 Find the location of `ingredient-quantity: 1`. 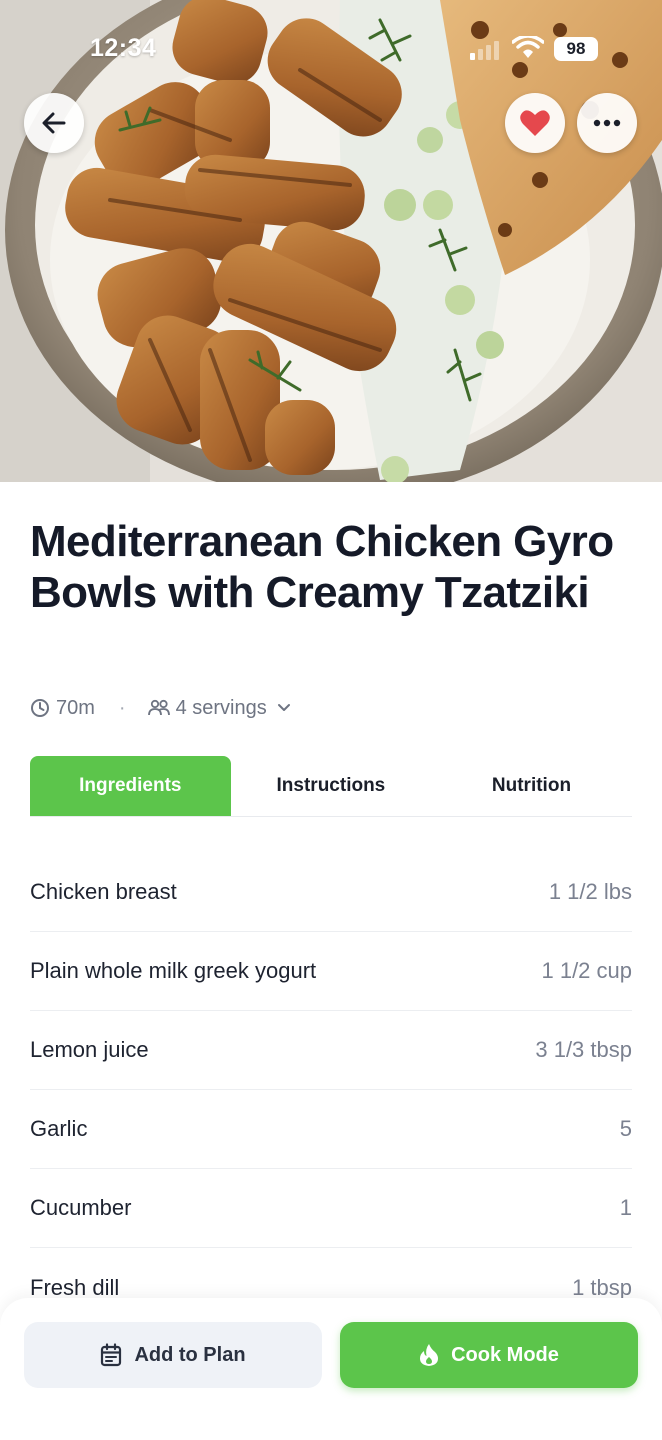

ingredient-quantity: 1 is located at coordinates (625, 1207).